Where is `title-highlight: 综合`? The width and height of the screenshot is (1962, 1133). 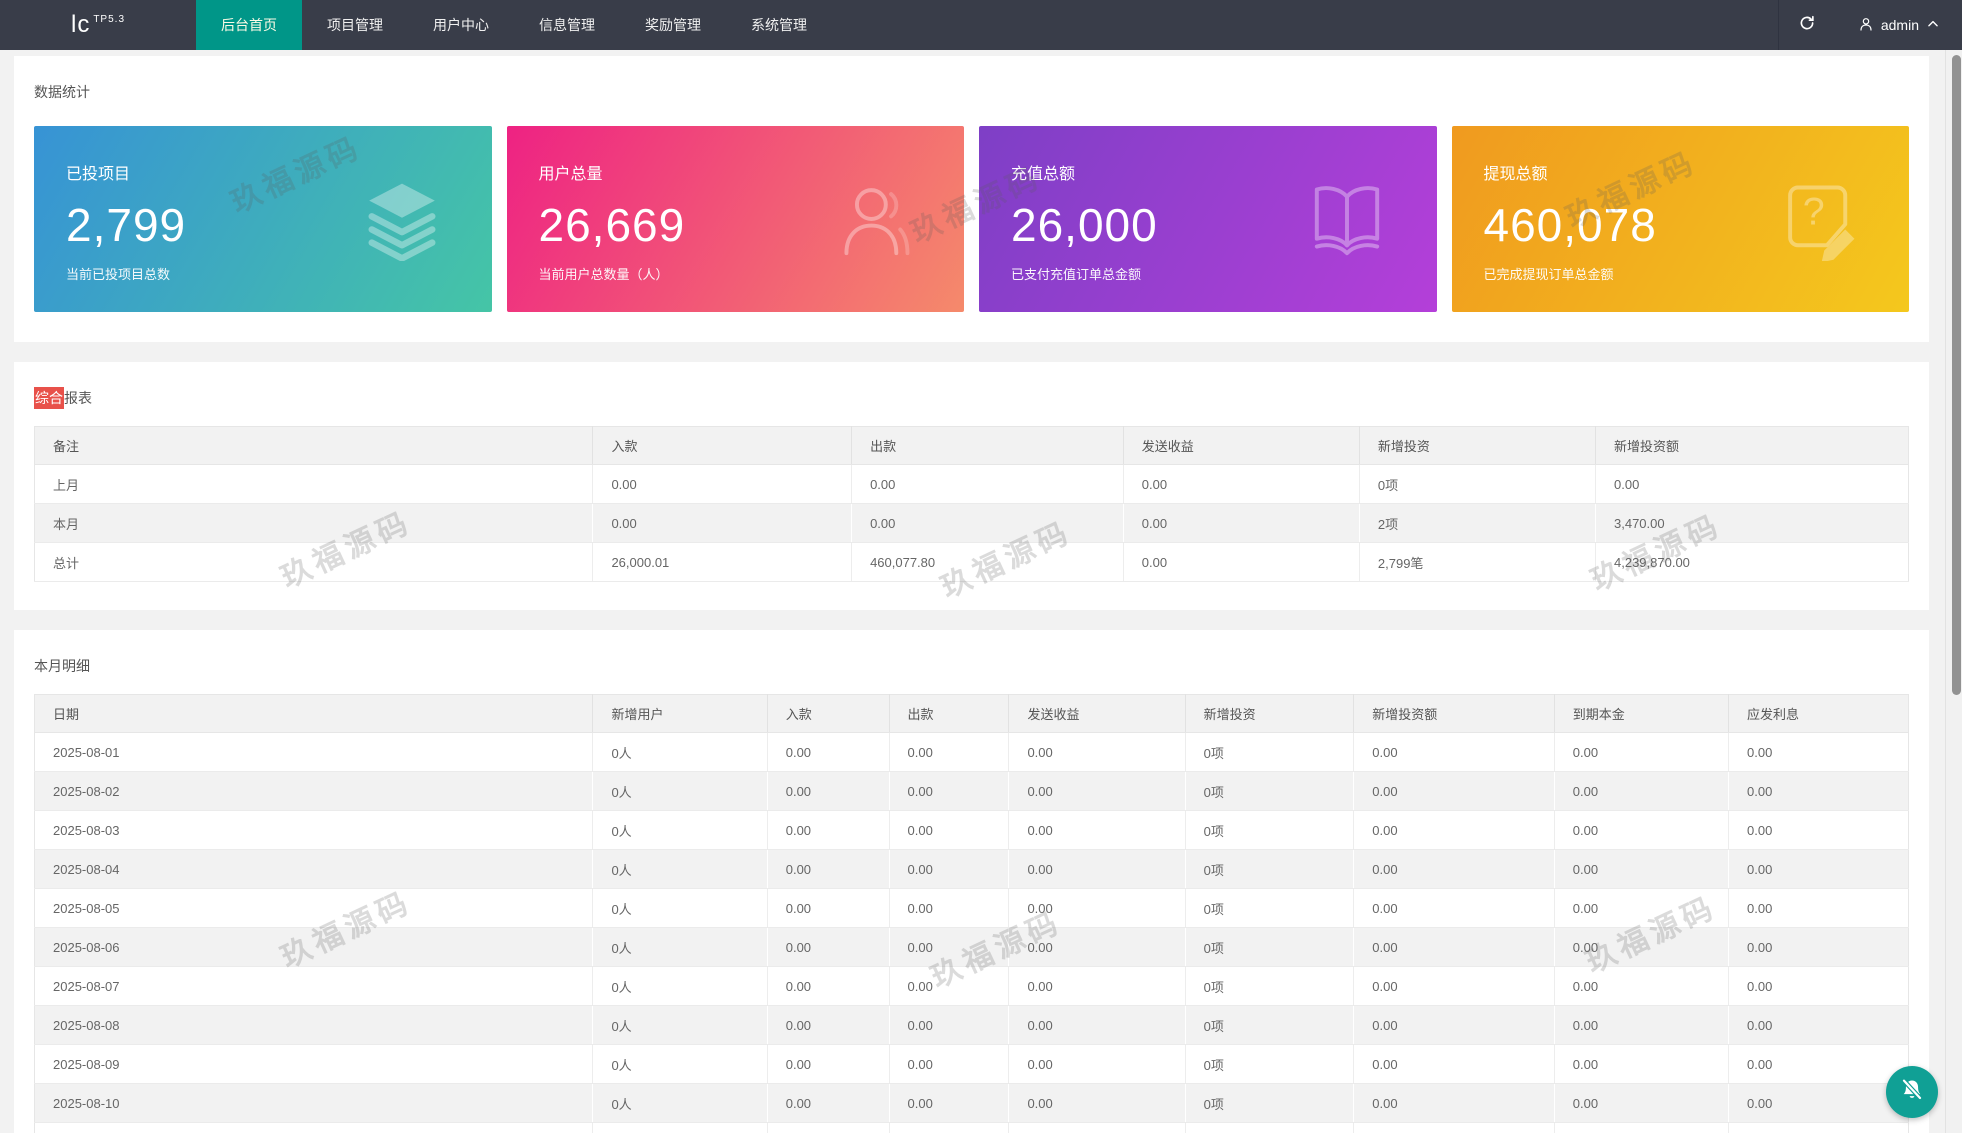 title-highlight: 综合 is located at coordinates (49, 398).